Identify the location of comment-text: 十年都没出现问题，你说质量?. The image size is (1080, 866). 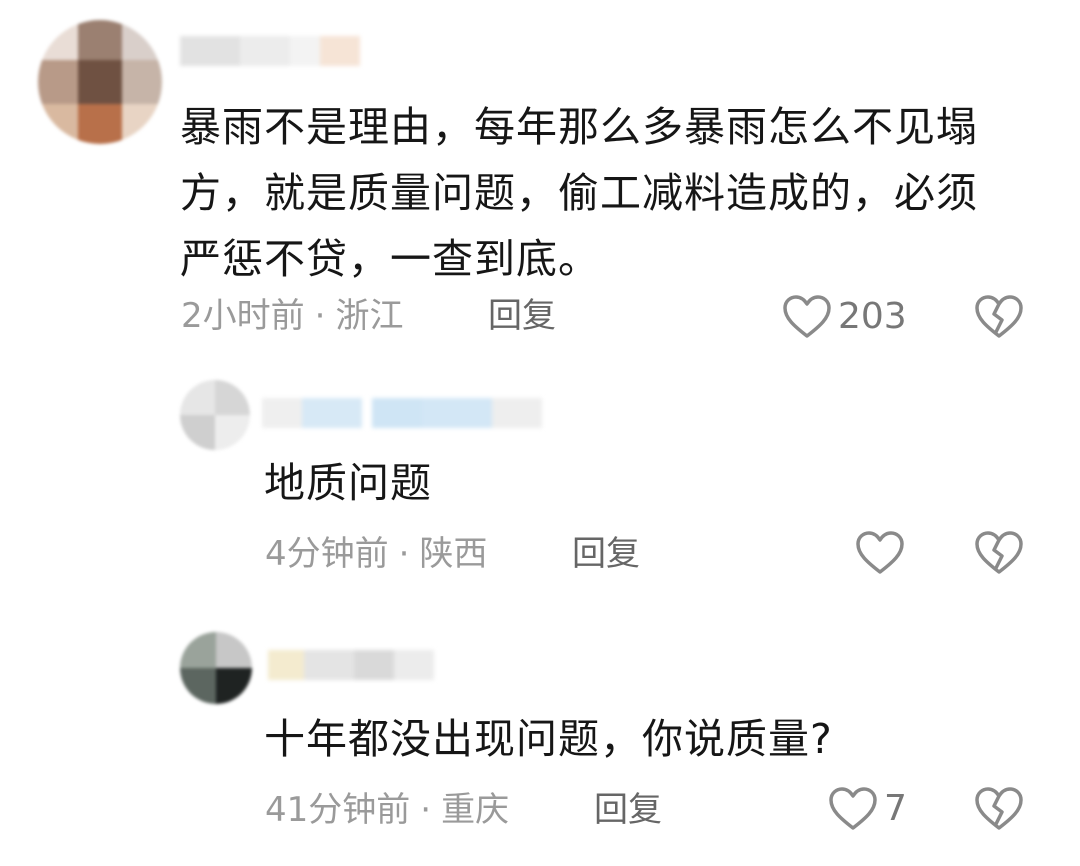
(548, 739).